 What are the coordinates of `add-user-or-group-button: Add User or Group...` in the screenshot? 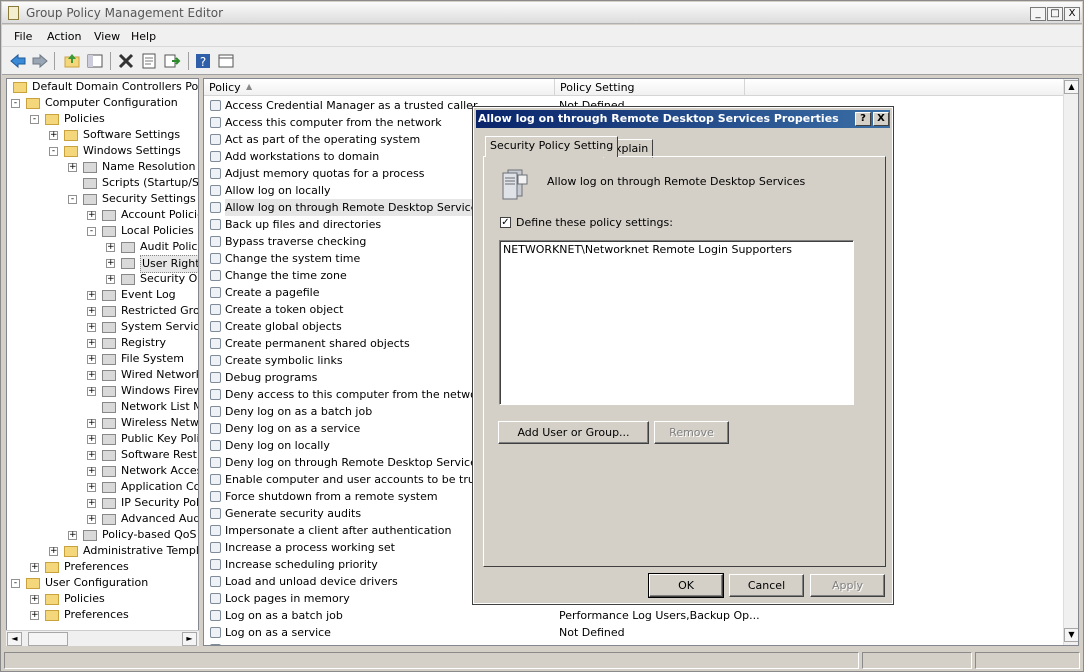 It's located at (573, 432).